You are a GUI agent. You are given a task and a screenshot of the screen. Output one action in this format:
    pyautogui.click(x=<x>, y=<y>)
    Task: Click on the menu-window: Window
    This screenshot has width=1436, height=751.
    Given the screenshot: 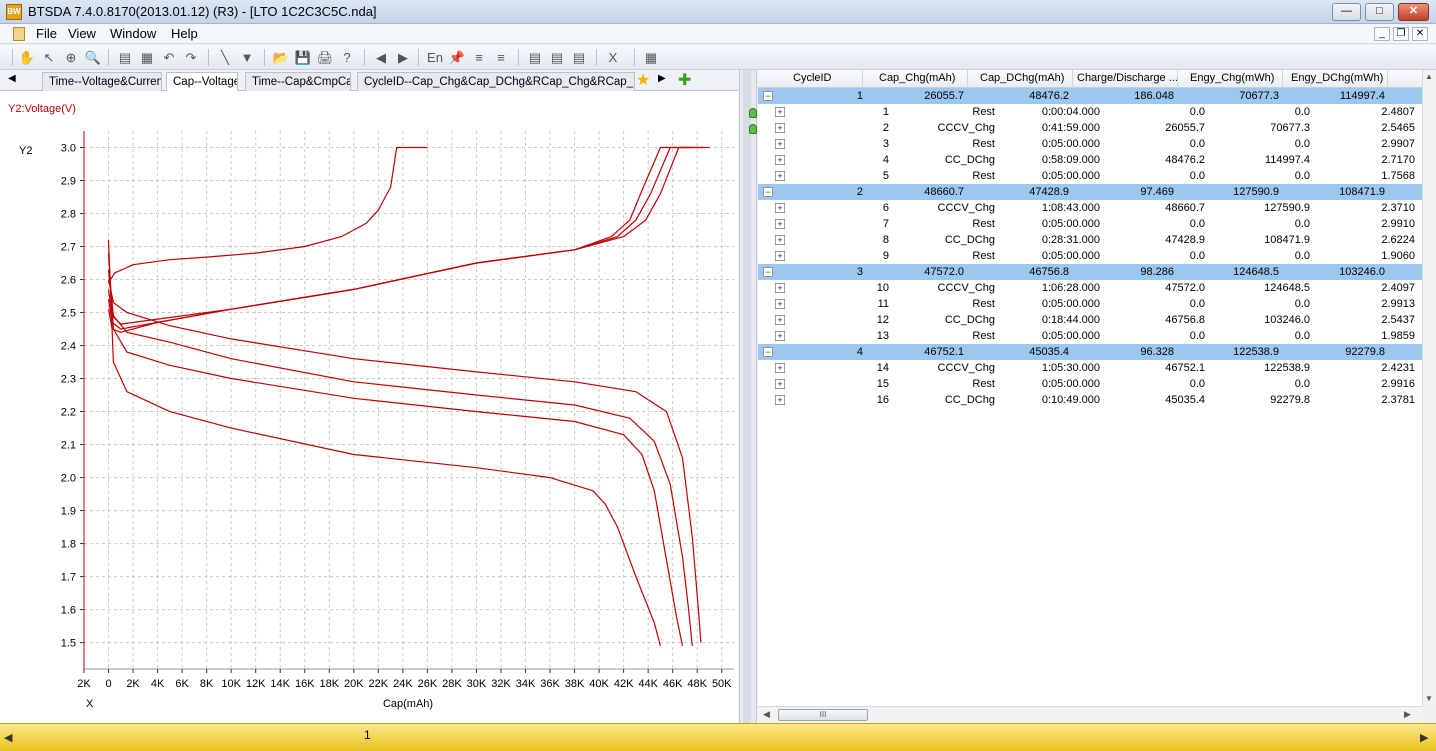 What is the action you would take?
    pyautogui.click(x=133, y=33)
    